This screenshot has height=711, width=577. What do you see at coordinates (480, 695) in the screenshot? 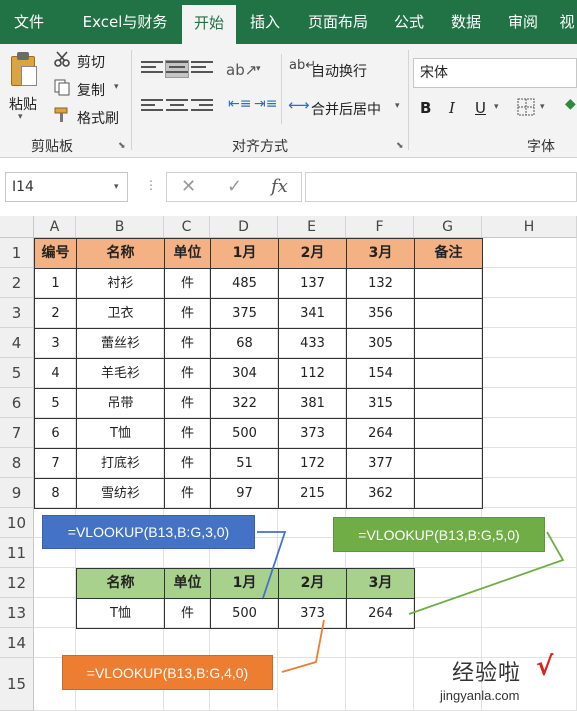
I see `watermark-url: jingyanla.com` at bounding box center [480, 695].